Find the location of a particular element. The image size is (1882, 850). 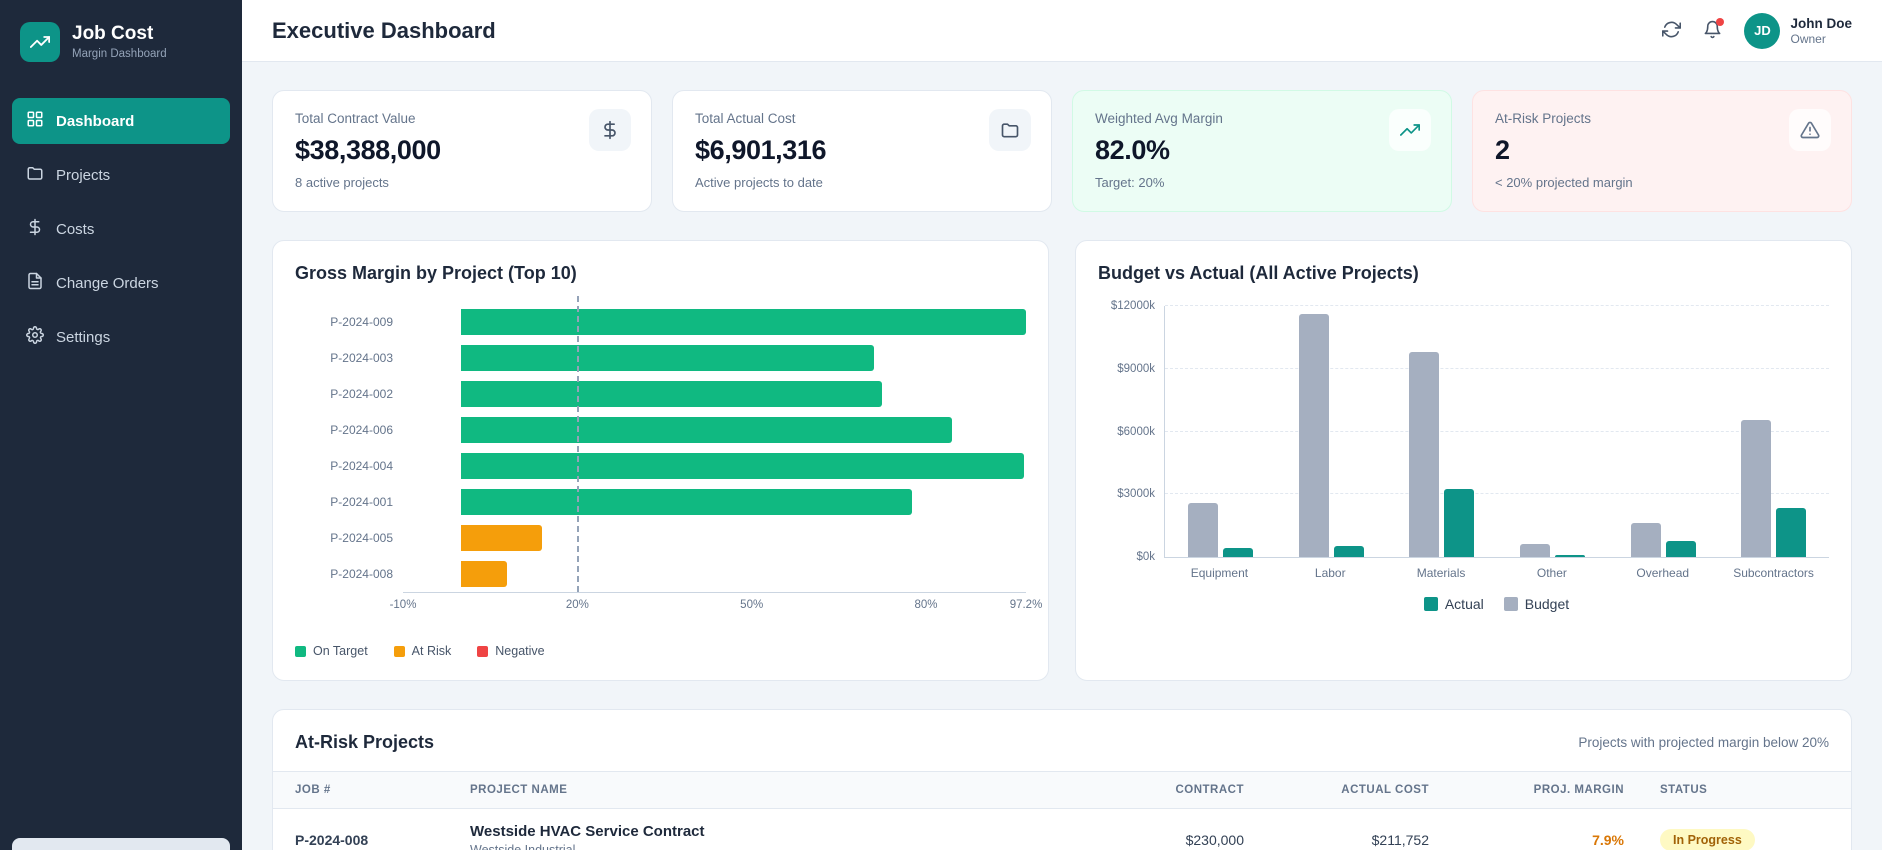

kpi-label: Total Actual Cost is located at coordinates (745, 118).